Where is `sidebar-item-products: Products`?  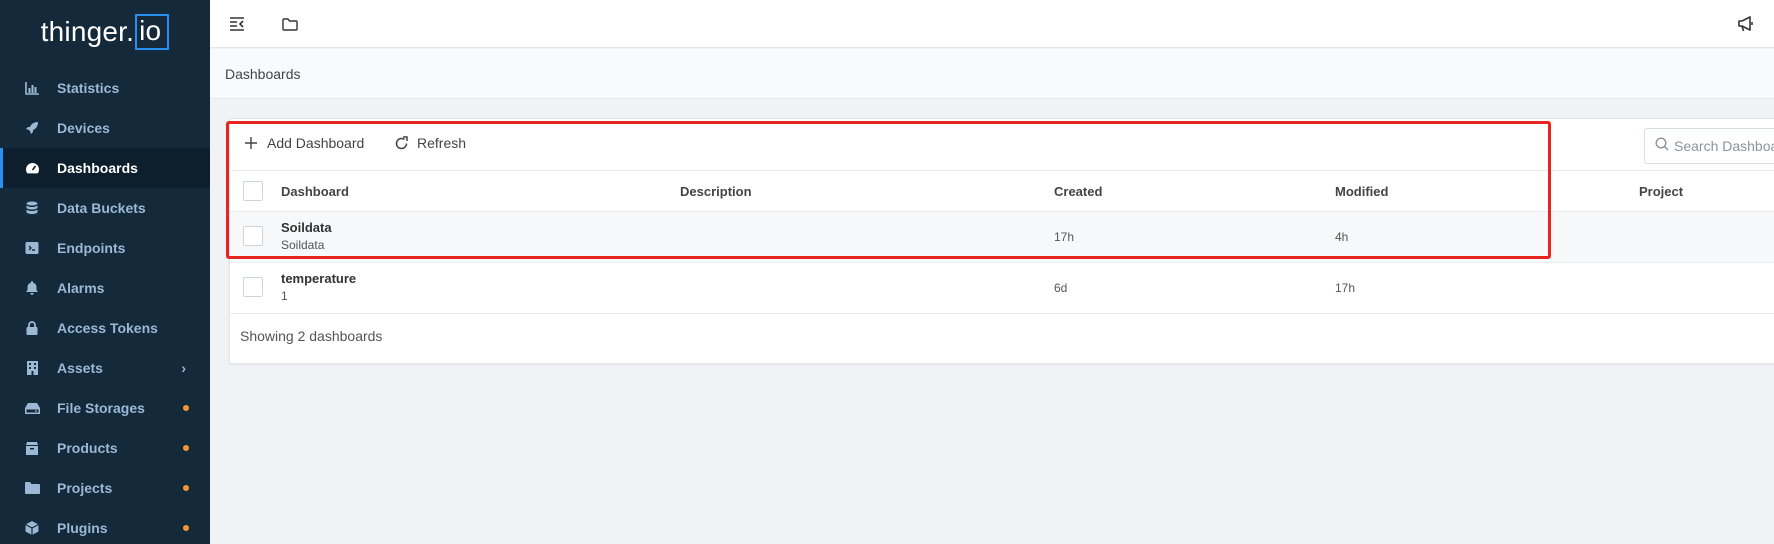
sidebar-item-products: Products is located at coordinates (105, 448).